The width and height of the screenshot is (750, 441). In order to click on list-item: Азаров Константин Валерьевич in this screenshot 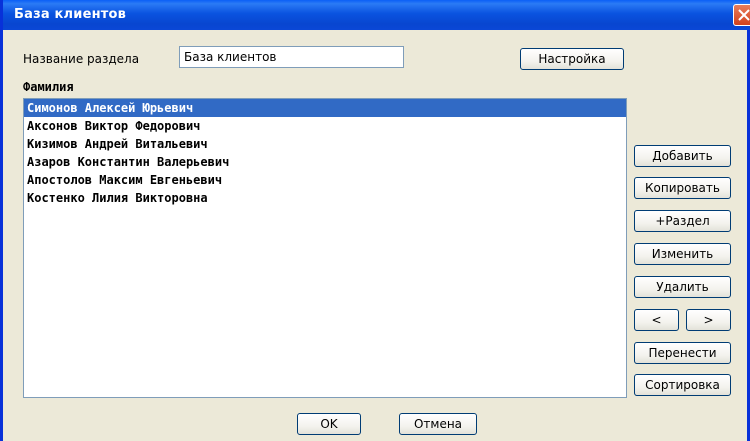, I will do `click(325, 162)`.